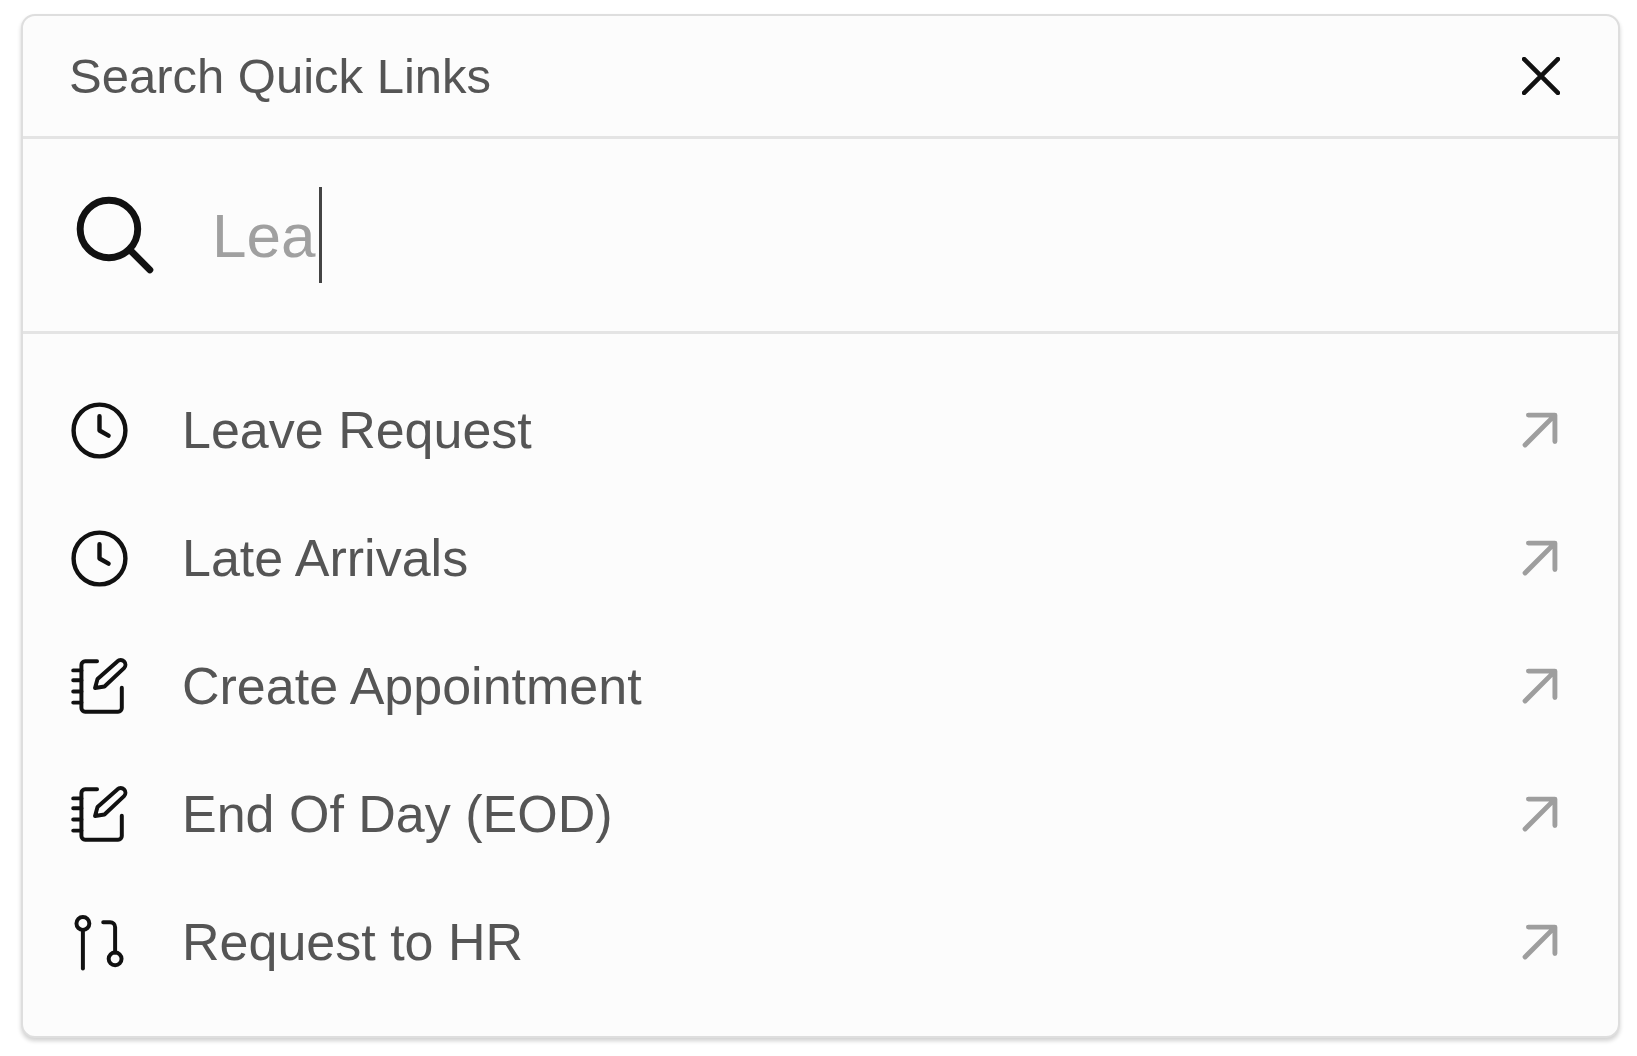 This screenshot has width=1637, height=1056. I want to click on quick-link: Leave Request, so click(820, 430).